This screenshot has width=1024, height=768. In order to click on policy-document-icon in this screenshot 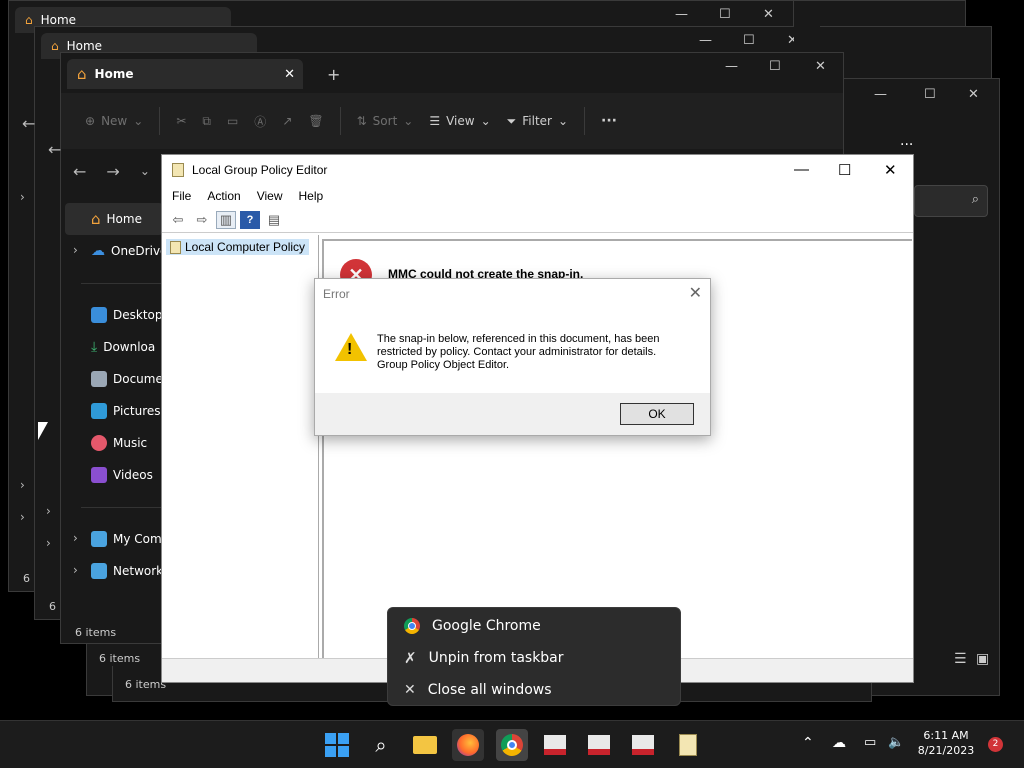, I will do `click(178, 170)`.